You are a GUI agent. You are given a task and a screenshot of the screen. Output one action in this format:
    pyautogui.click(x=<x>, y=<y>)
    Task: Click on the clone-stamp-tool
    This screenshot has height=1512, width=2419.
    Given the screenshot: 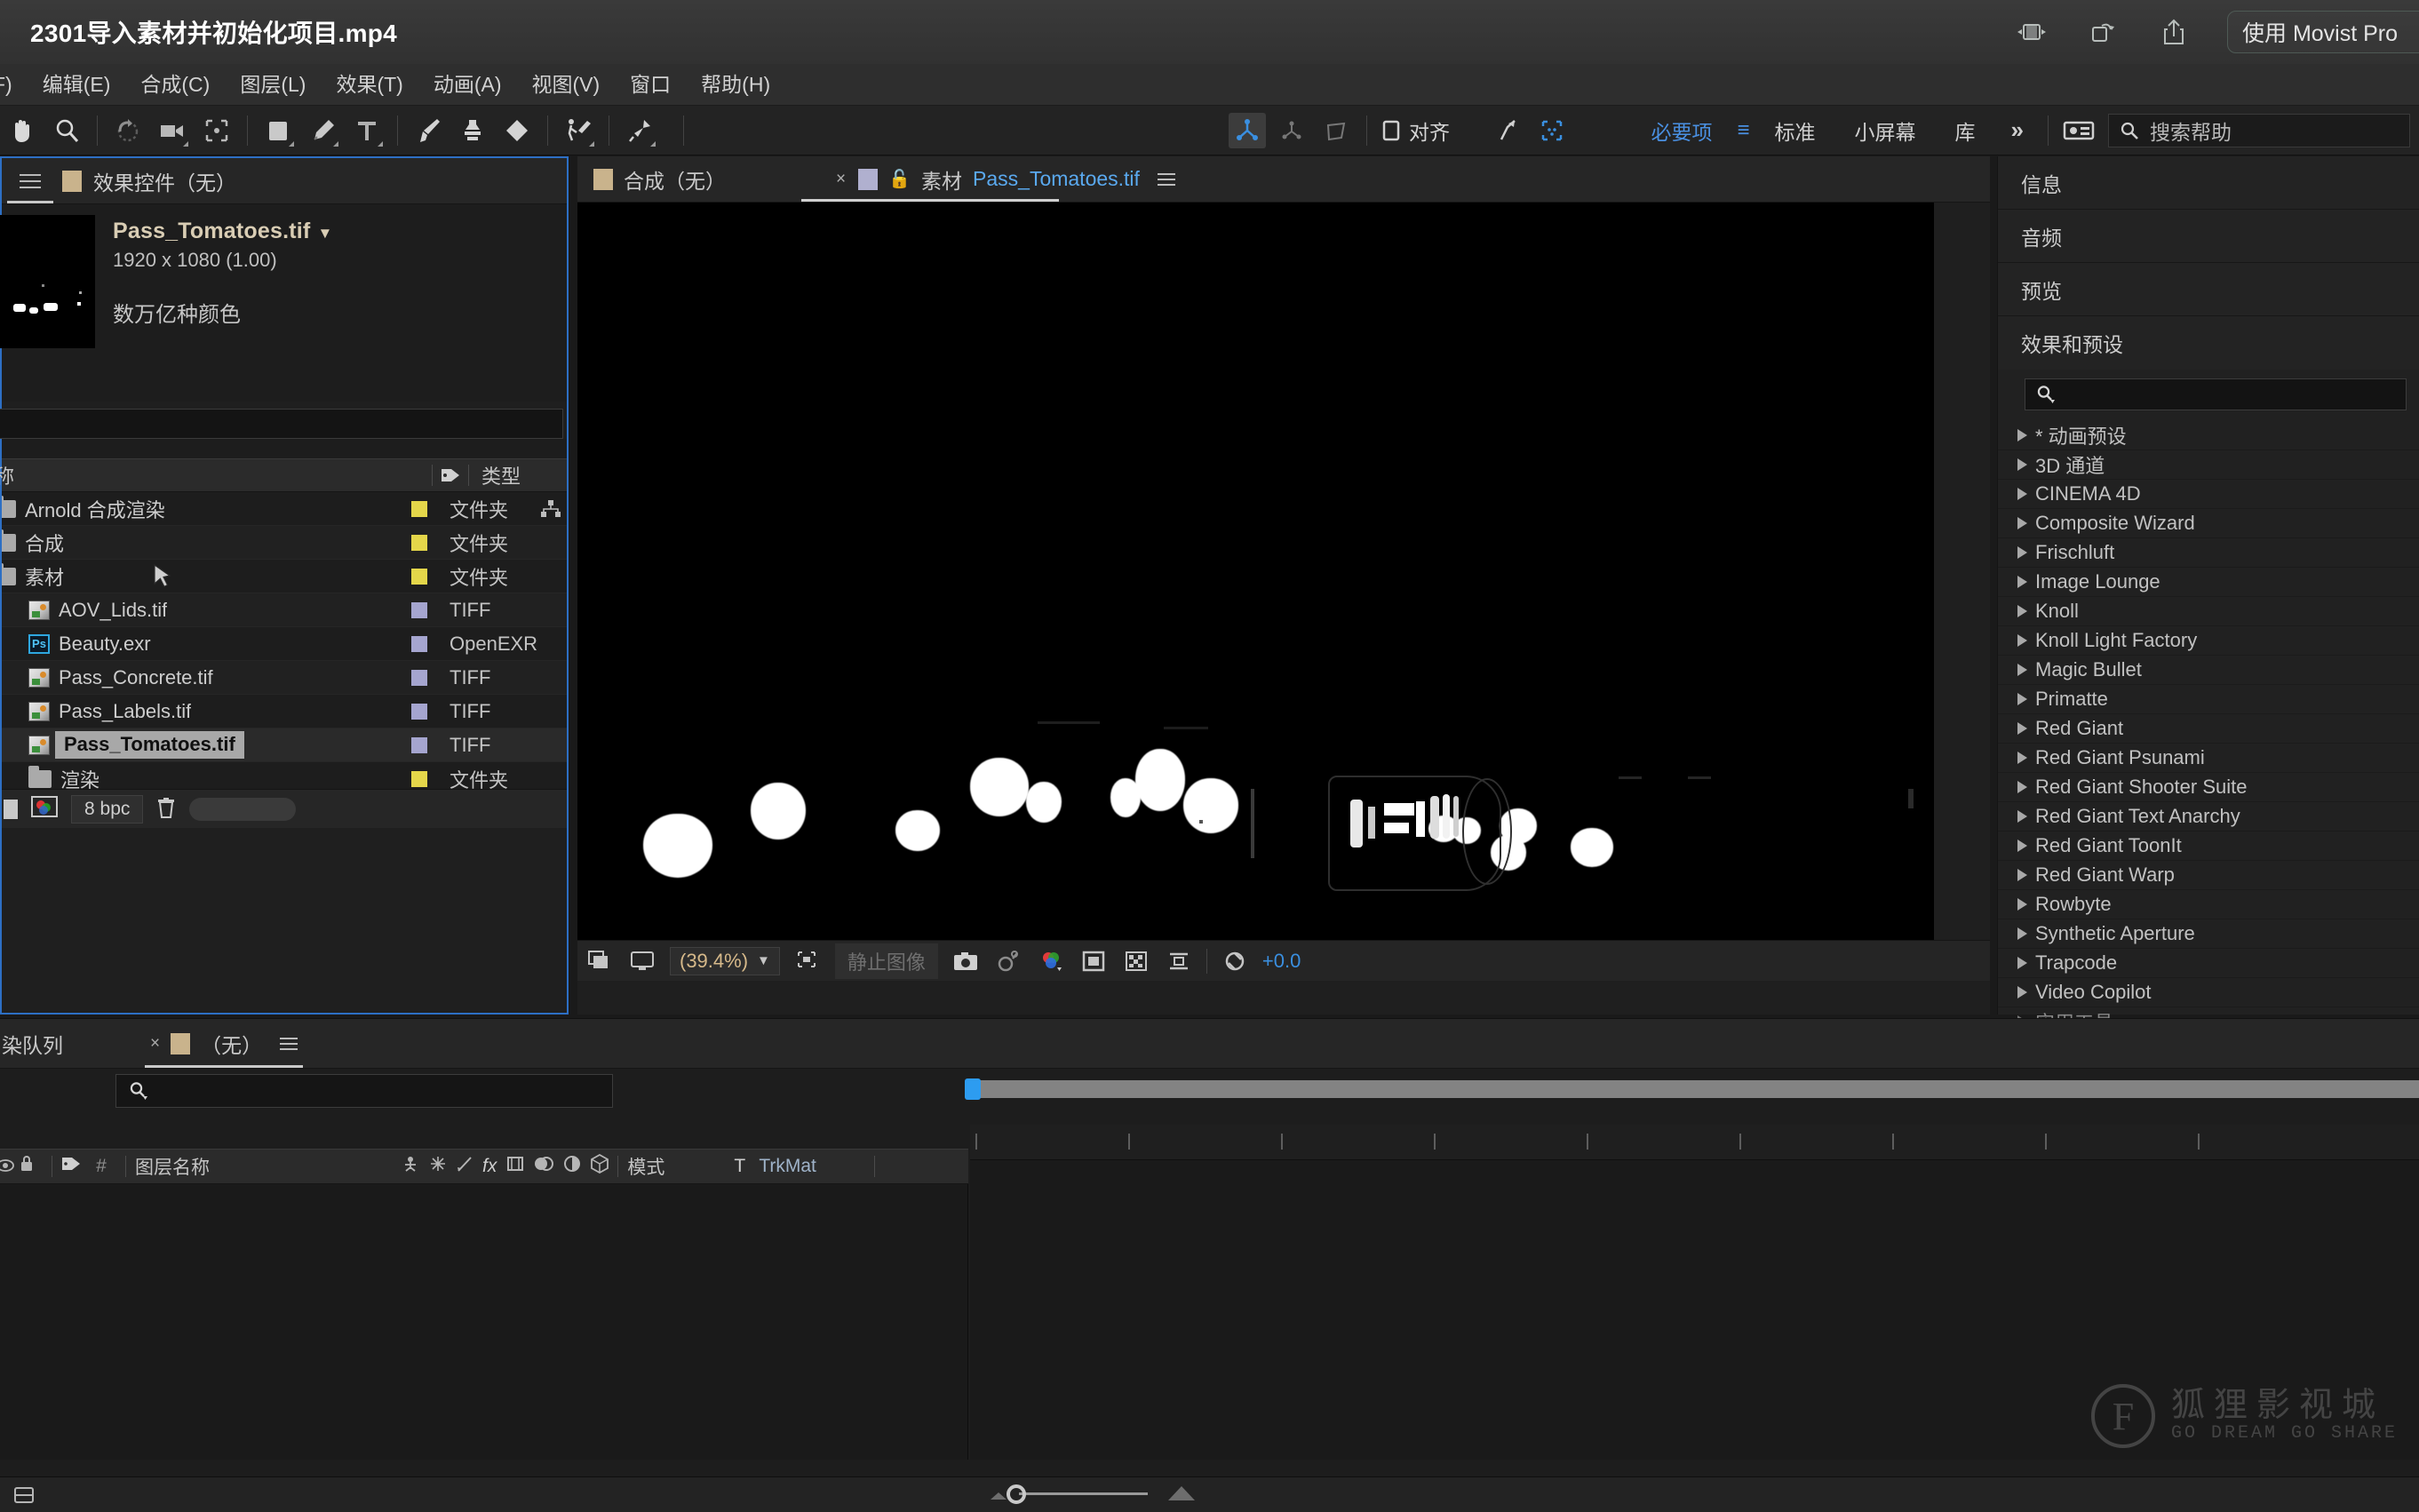 What is the action you would take?
    pyautogui.click(x=472, y=130)
    